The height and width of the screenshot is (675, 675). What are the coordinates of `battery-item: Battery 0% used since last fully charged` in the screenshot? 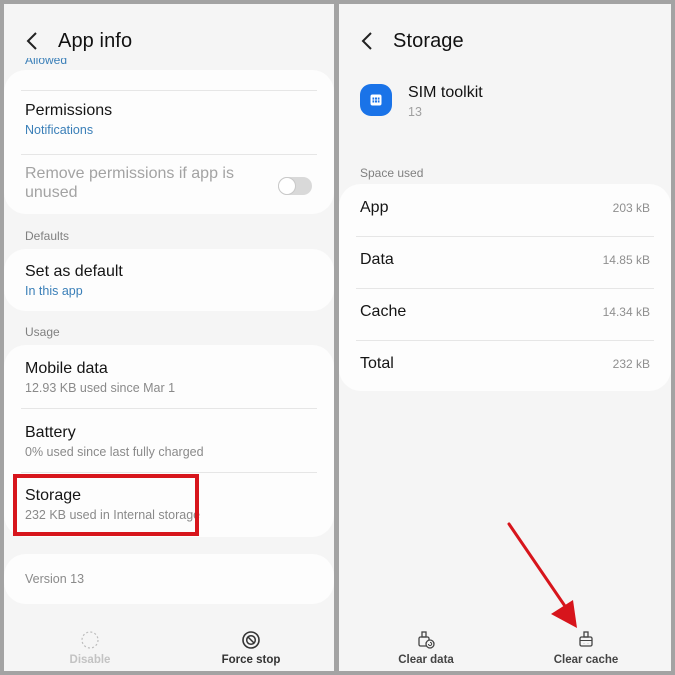 It's located at (169, 441).